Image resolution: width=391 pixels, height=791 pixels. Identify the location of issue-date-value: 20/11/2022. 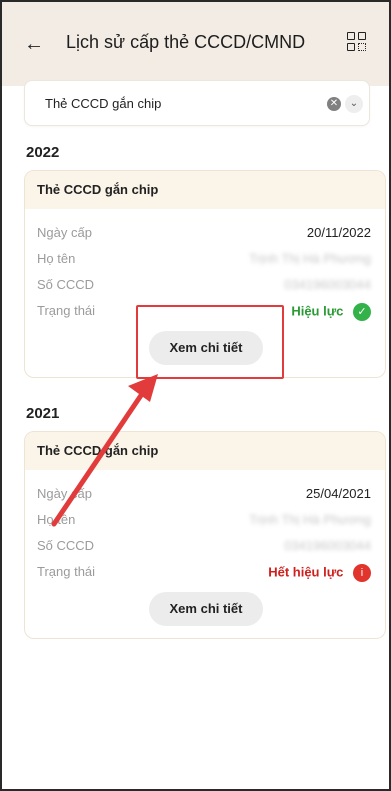
(338, 232).